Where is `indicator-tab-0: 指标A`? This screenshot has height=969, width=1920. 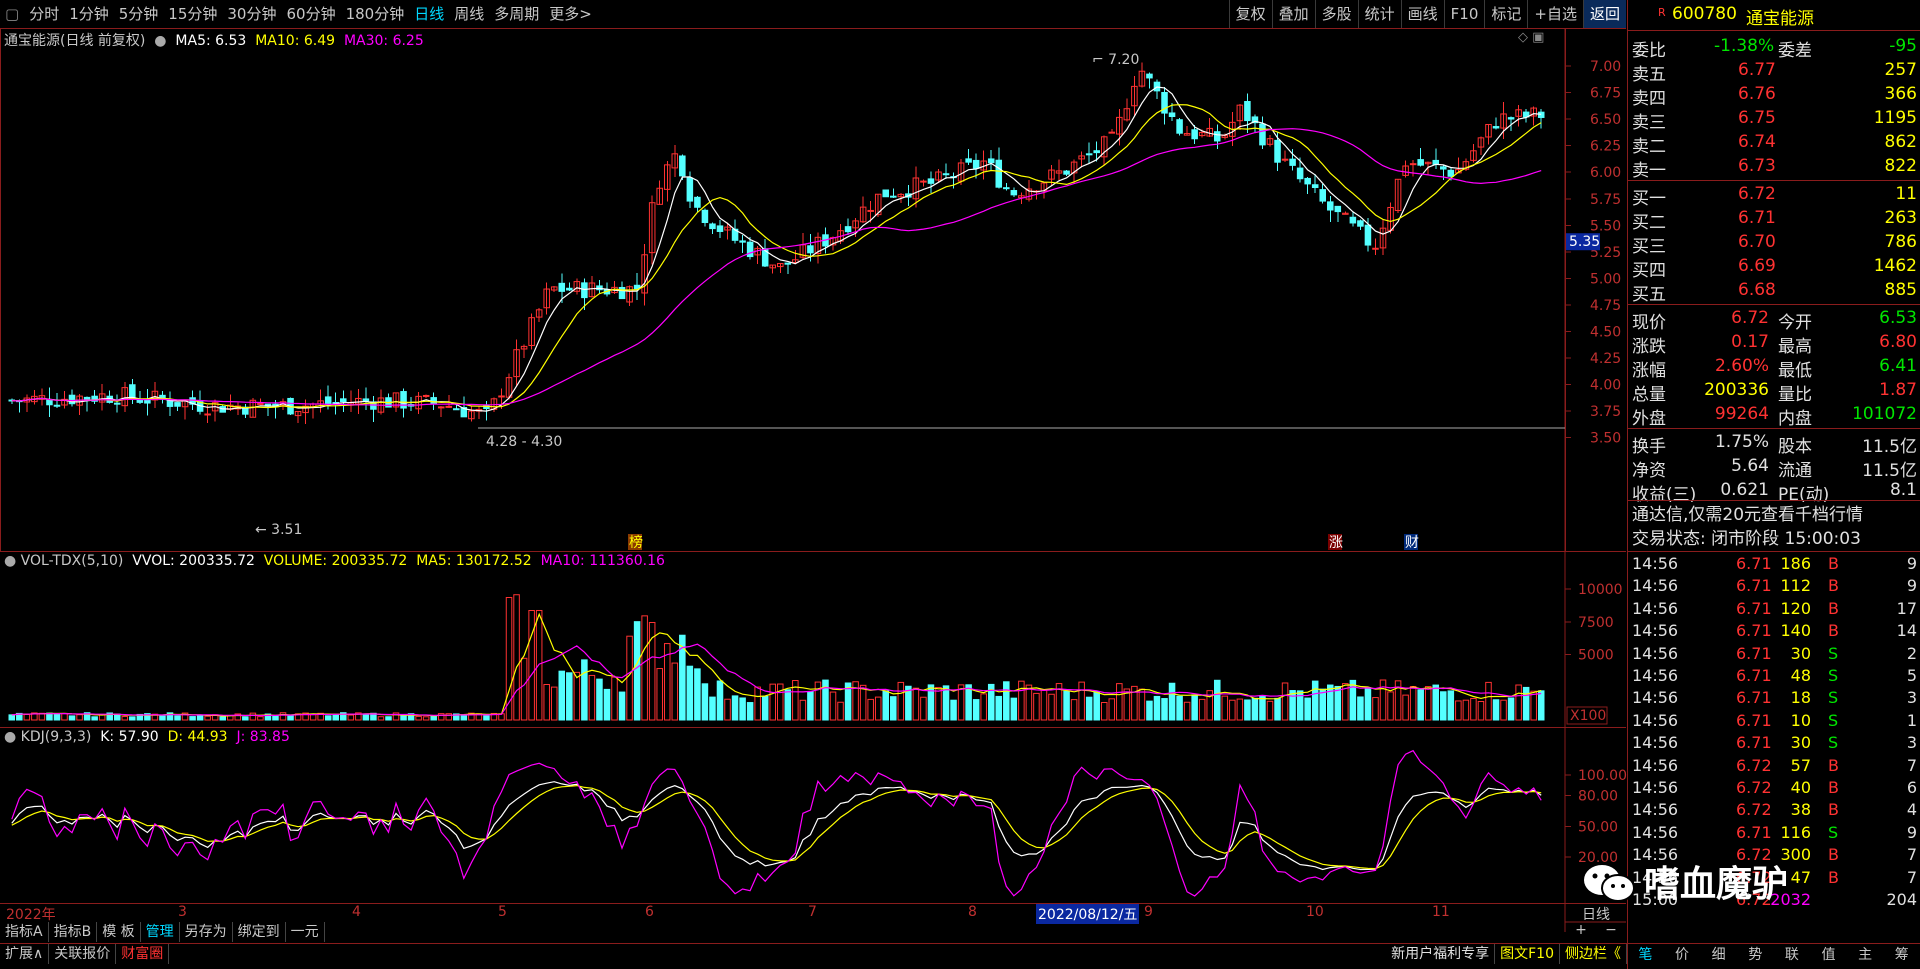 indicator-tab-0: 指标A is located at coordinates (24, 932).